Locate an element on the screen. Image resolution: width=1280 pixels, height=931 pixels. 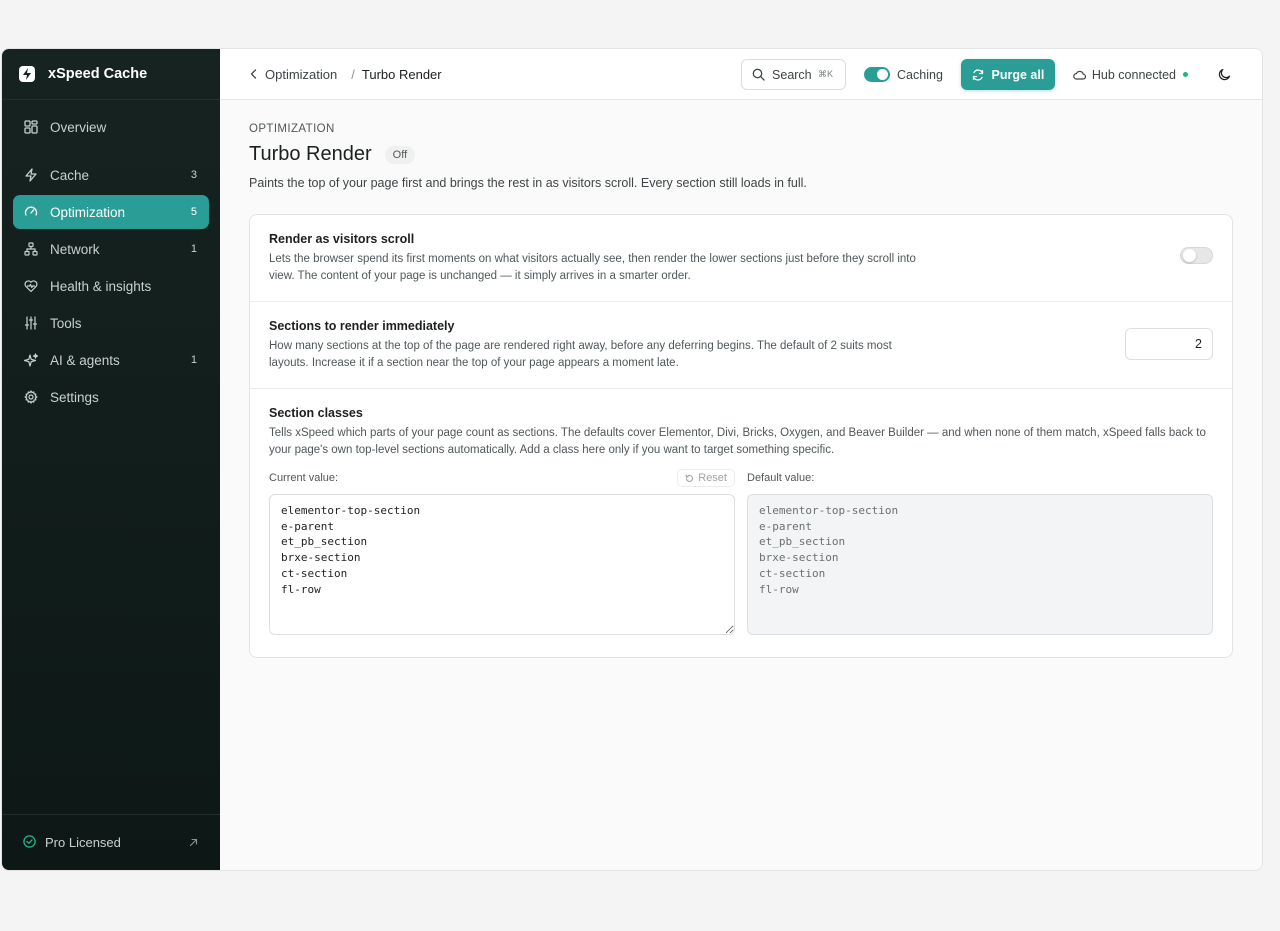
sidebar-item-count: 5 is located at coordinates (193, 212).